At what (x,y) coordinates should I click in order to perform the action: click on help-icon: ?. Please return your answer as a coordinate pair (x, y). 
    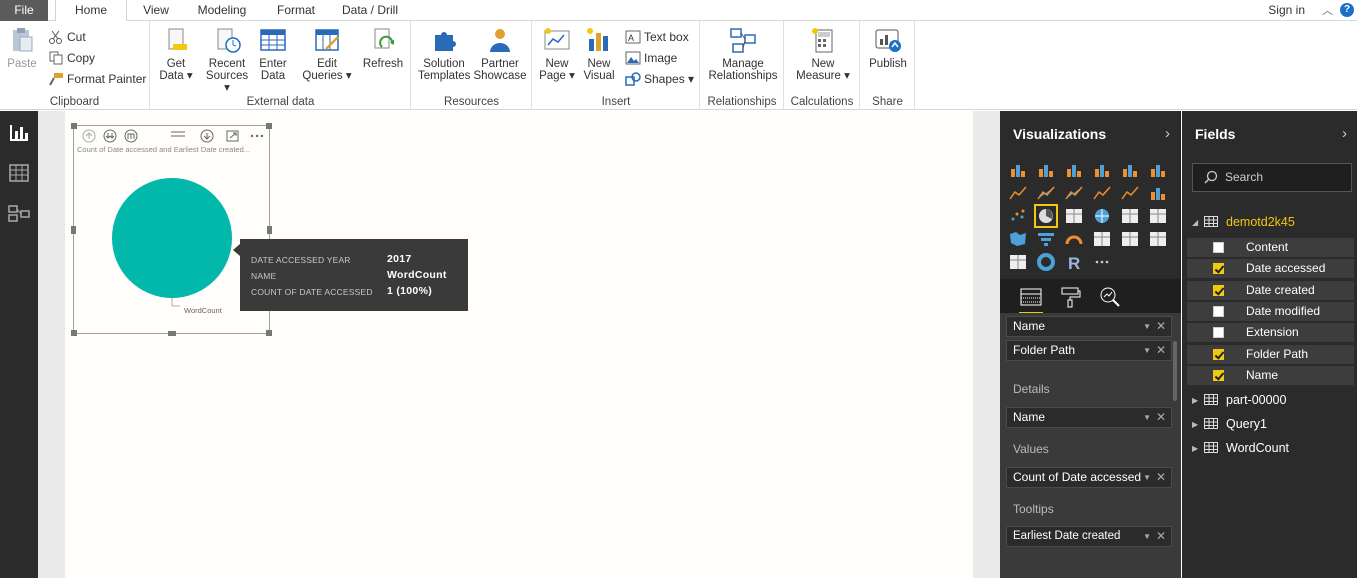
    Looking at the image, I should click on (1347, 10).